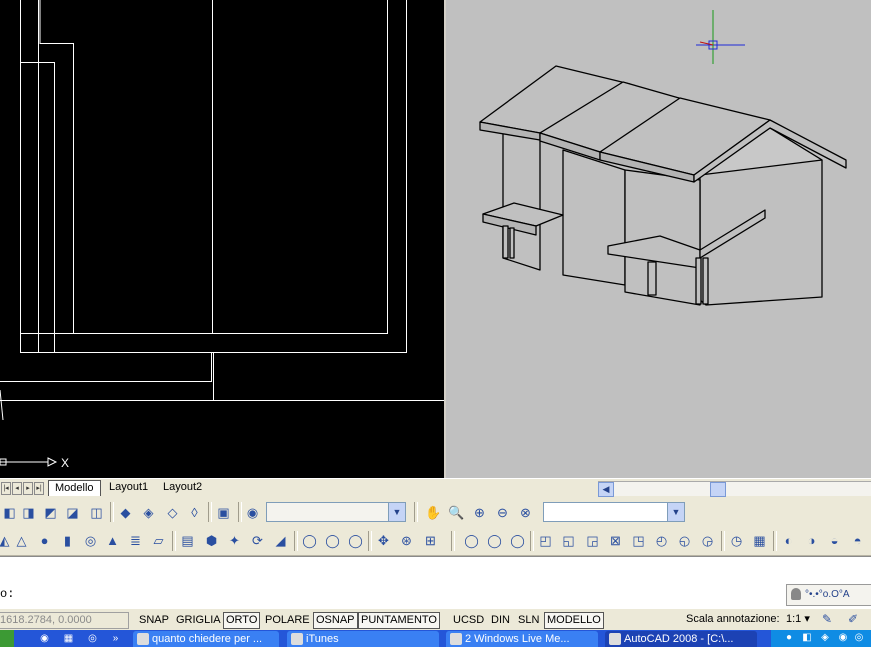 This screenshot has height=647, width=871. I want to click on named-views-icon: ◉, so click(252, 512).